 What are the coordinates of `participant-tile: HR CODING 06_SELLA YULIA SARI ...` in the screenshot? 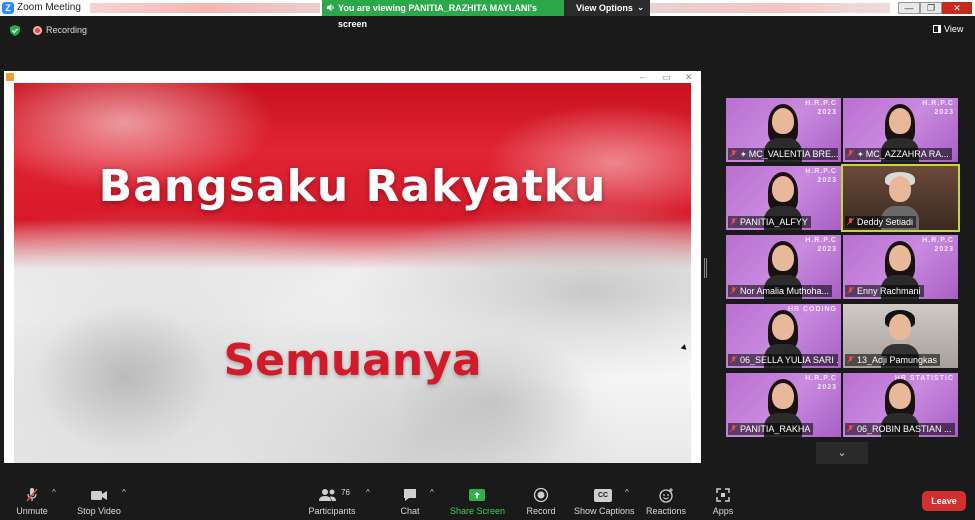 It's located at (783, 336).